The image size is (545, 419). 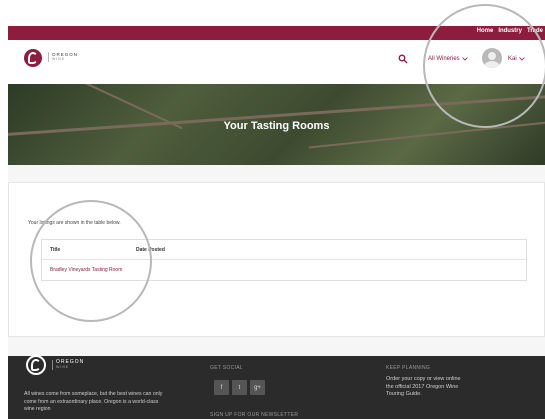 I want to click on table-row: Bradley Vineyards Tasting Room, so click(x=284, y=270).